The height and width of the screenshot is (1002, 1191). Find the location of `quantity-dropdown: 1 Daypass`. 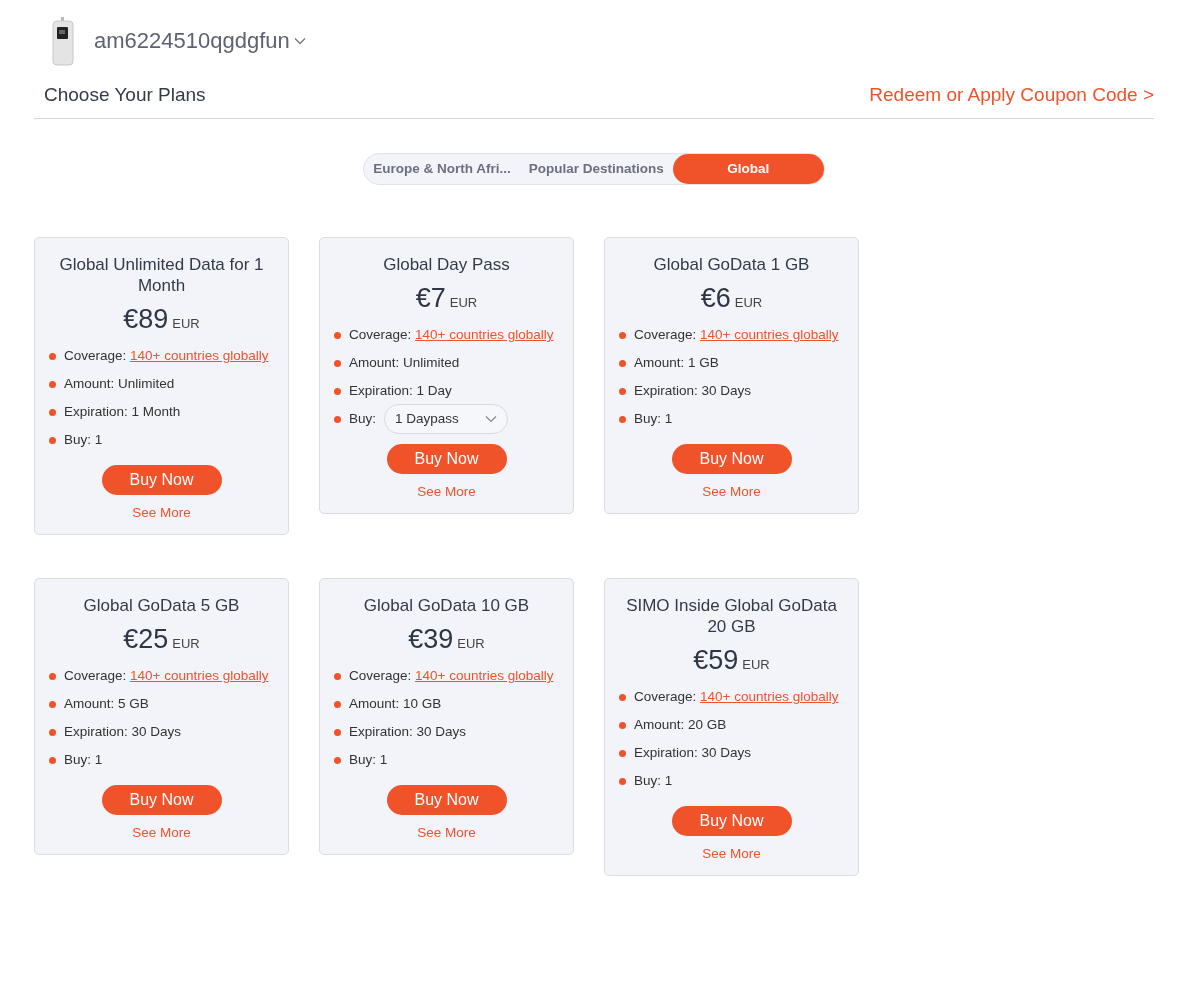

quantity-dropdown: 1 Daypass is located at coordinates (446, 419).